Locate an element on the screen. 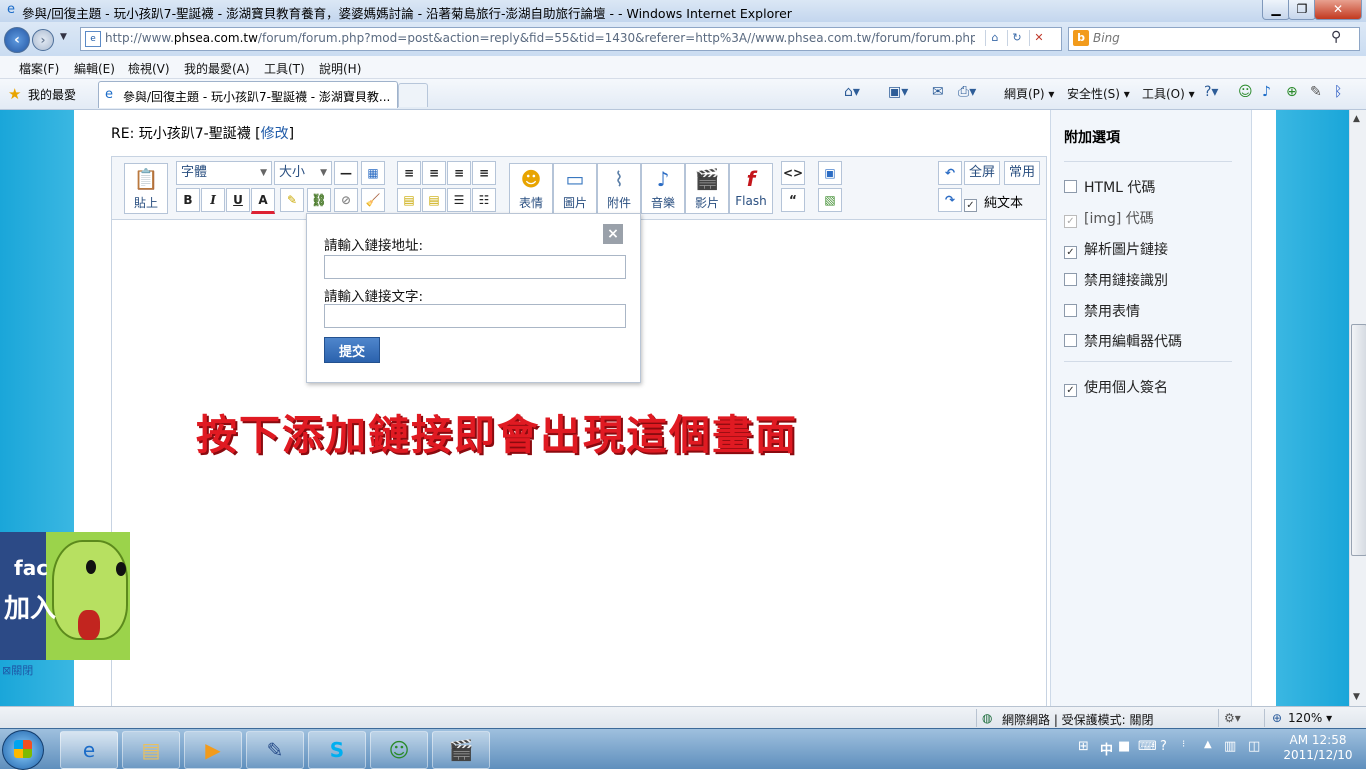 The width and height of the screenshot is (1366, 770). music-button: ♪ 音樂 is located at coordinates (663, 188).